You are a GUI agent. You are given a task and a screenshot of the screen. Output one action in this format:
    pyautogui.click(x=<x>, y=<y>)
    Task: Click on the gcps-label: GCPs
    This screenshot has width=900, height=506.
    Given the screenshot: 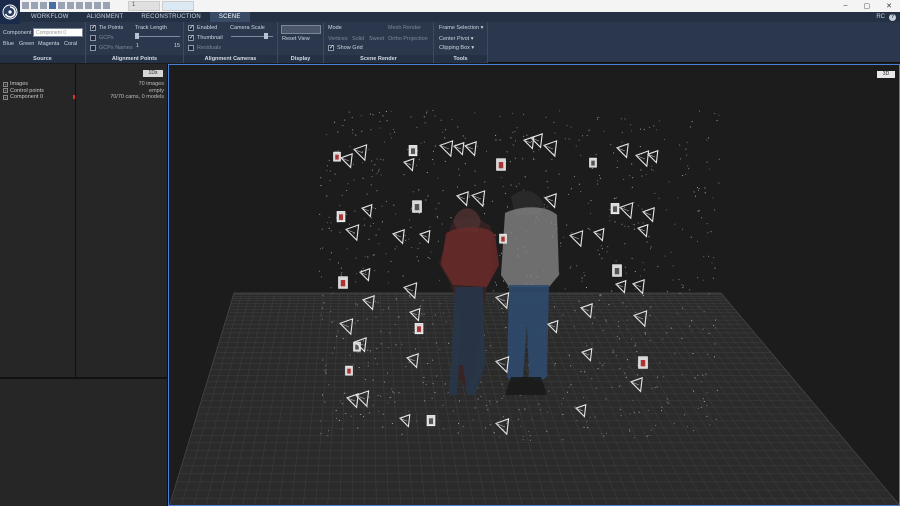 What is the action you would take?
    pyautogui.click(x=106, y=38)
    